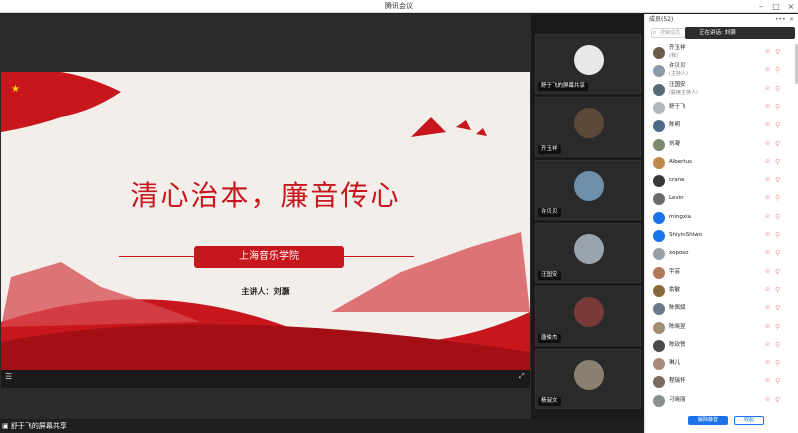 This screenshot has height=433, width=798. What do you see at coordinates (776, 6) in the screenshot?
I see `maximize-icon: □` at bounding box center [776, 6].